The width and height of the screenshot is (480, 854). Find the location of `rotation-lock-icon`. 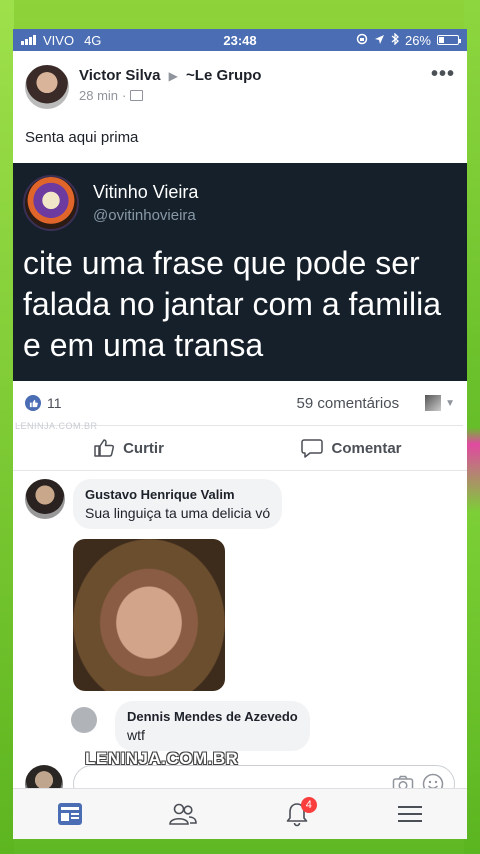

rotation-lock-icon is located at coordinates (362, 40).